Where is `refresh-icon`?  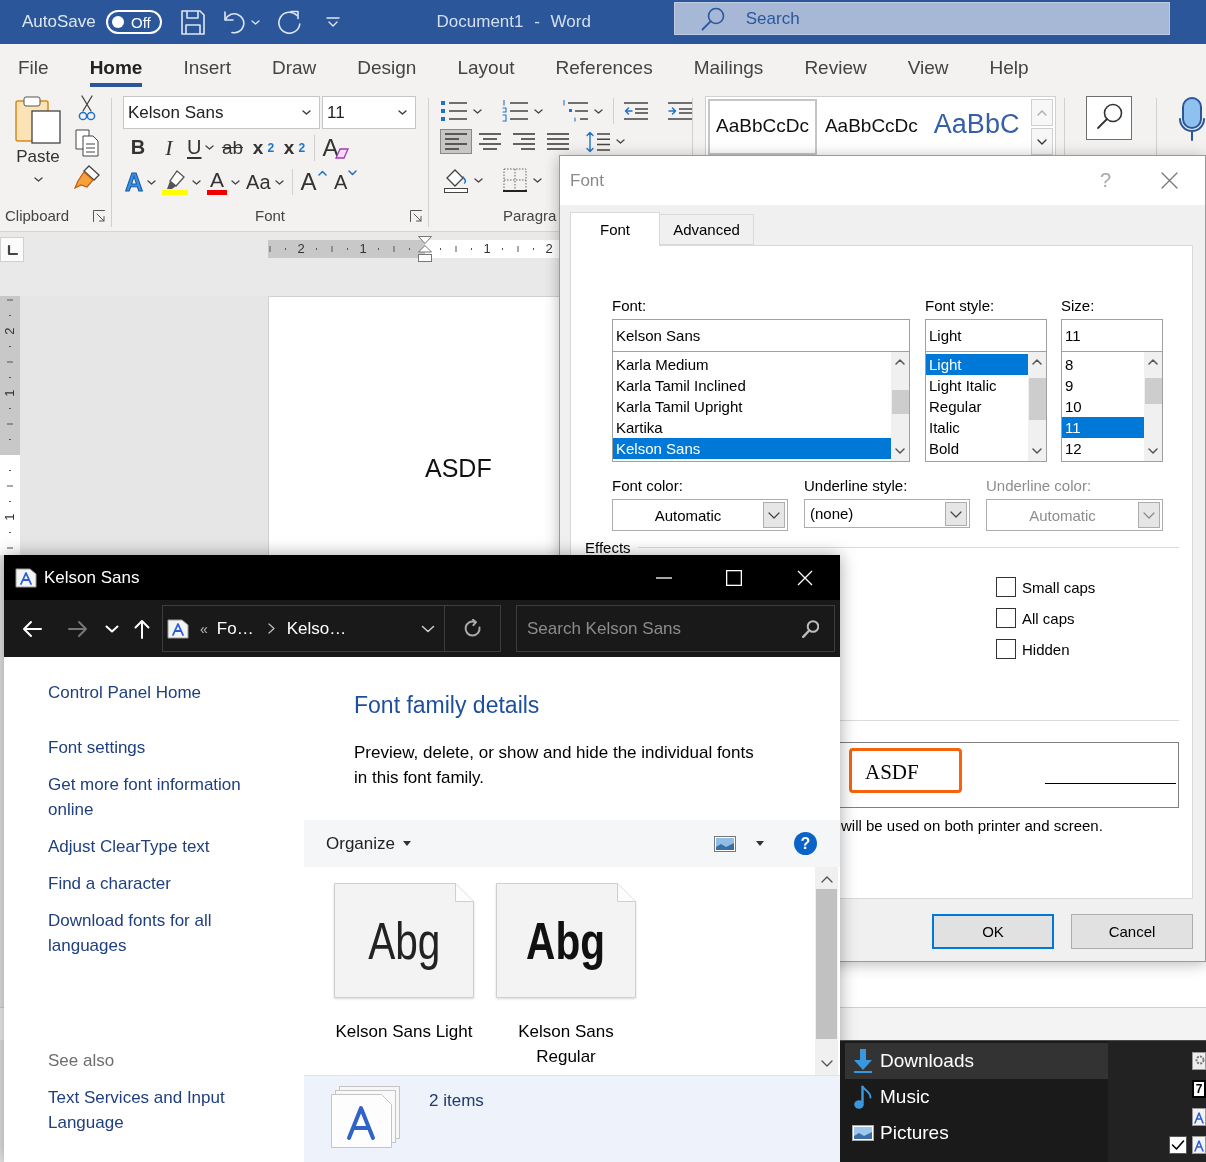
refresh-icon is located at coordinates (472, 628).